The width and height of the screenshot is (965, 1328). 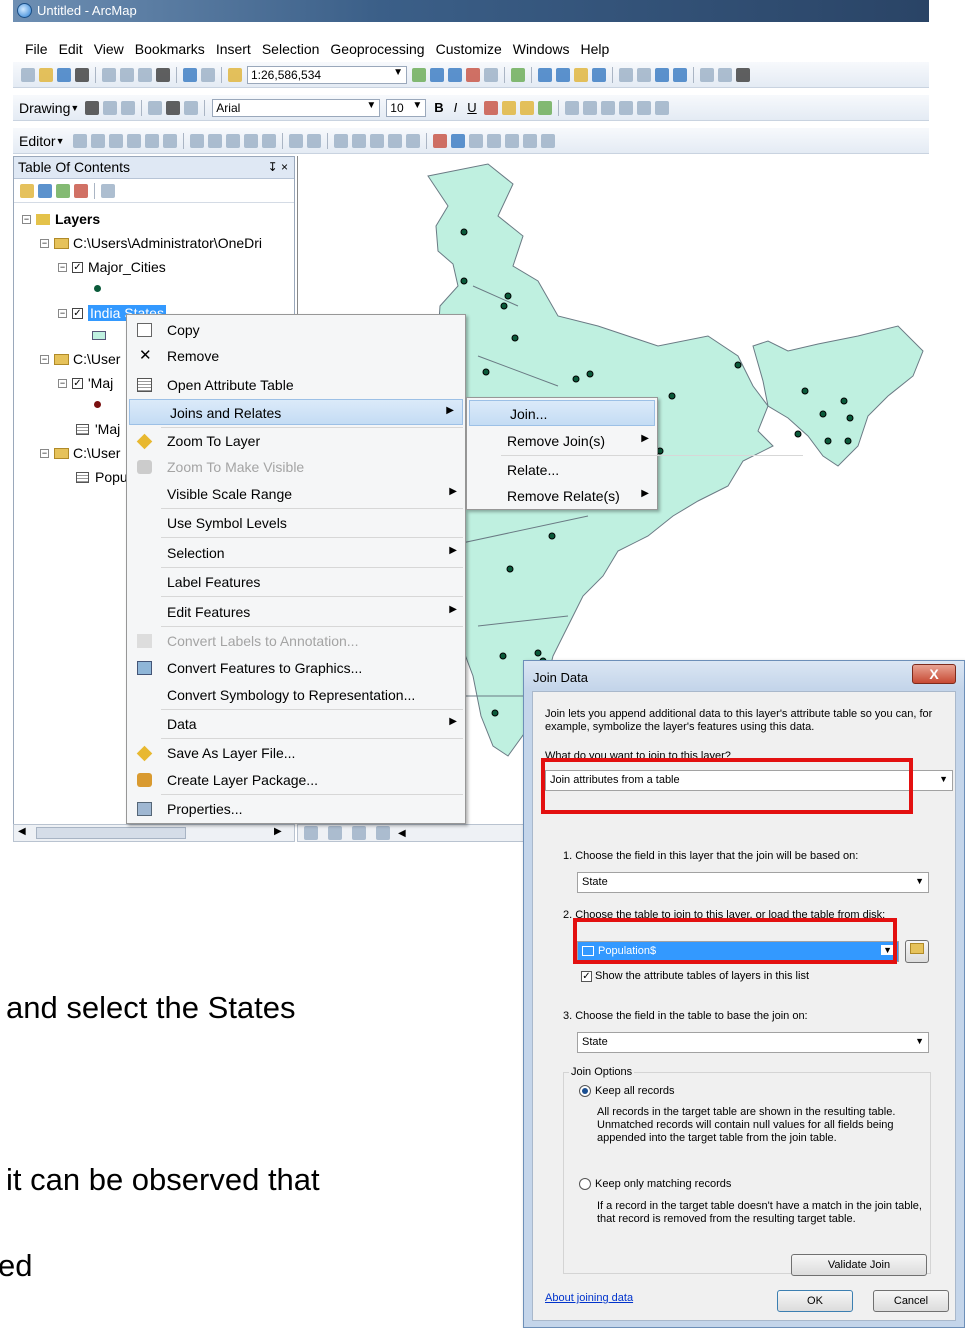 What do you see at coordinates (28, 74) in the screenshot?
I see `new-document-icon` at bounding box center [28, 74].